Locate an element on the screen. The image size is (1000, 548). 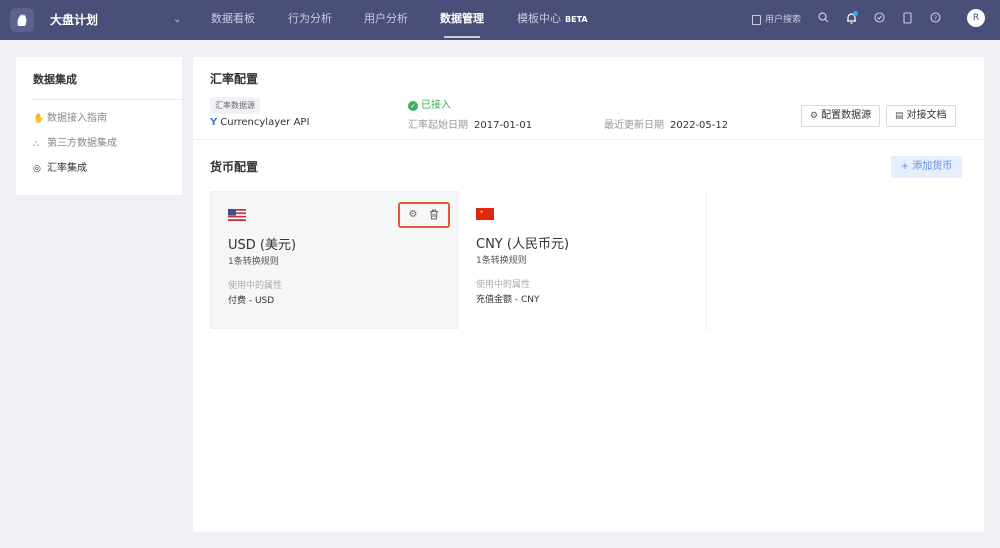
avatar: R is located at coordinates (976, 18).